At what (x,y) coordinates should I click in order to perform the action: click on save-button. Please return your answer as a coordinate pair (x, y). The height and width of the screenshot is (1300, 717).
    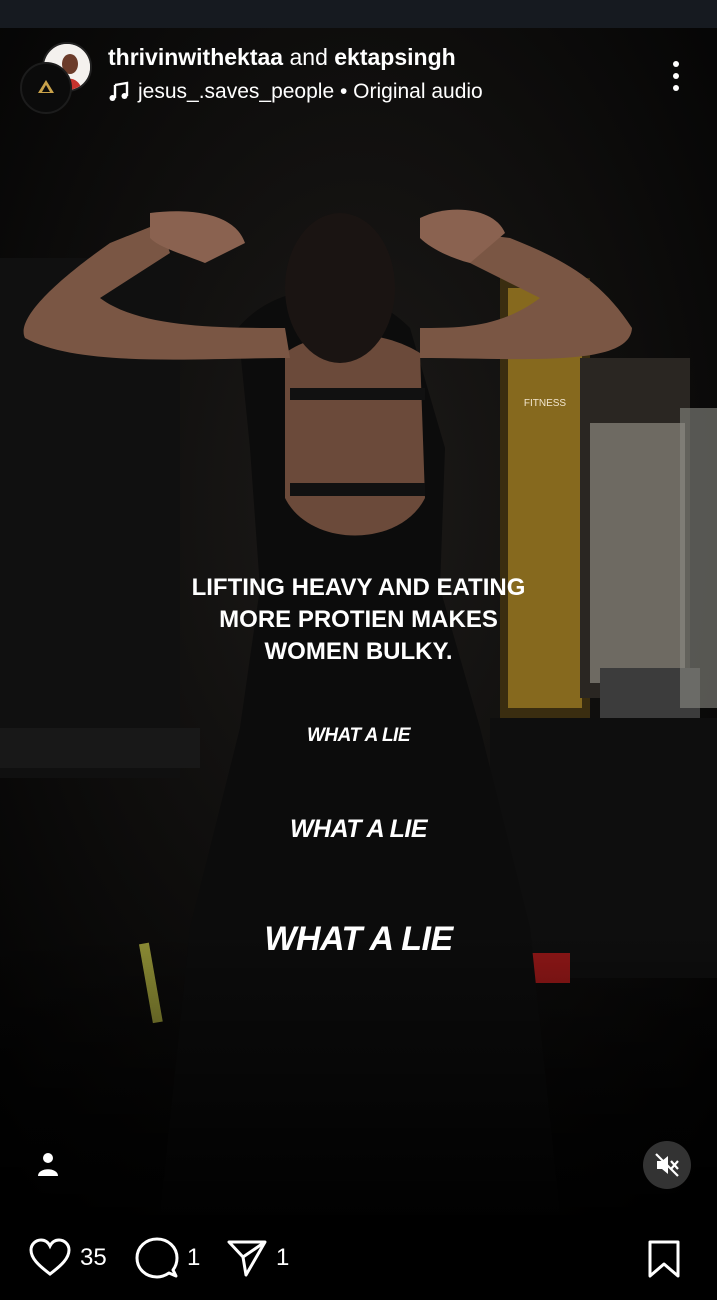
    Looking at the image, I should click on (664, 1261).